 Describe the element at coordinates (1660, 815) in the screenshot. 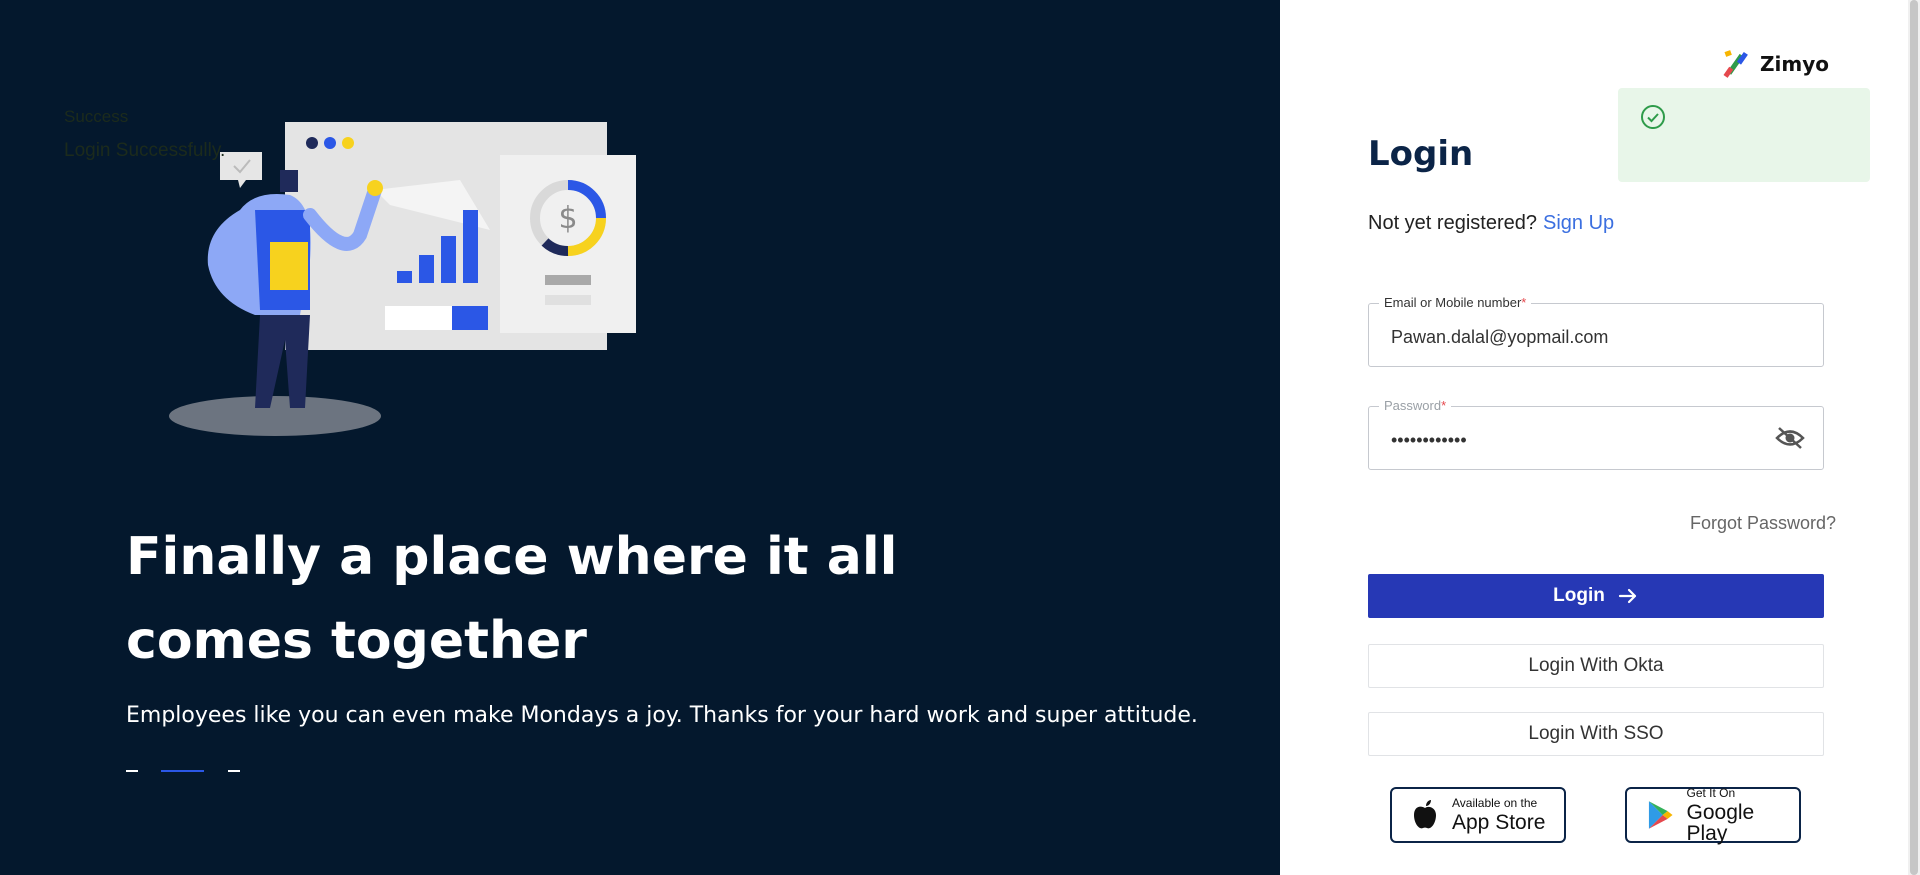

I see `google-play-icon` at that location.